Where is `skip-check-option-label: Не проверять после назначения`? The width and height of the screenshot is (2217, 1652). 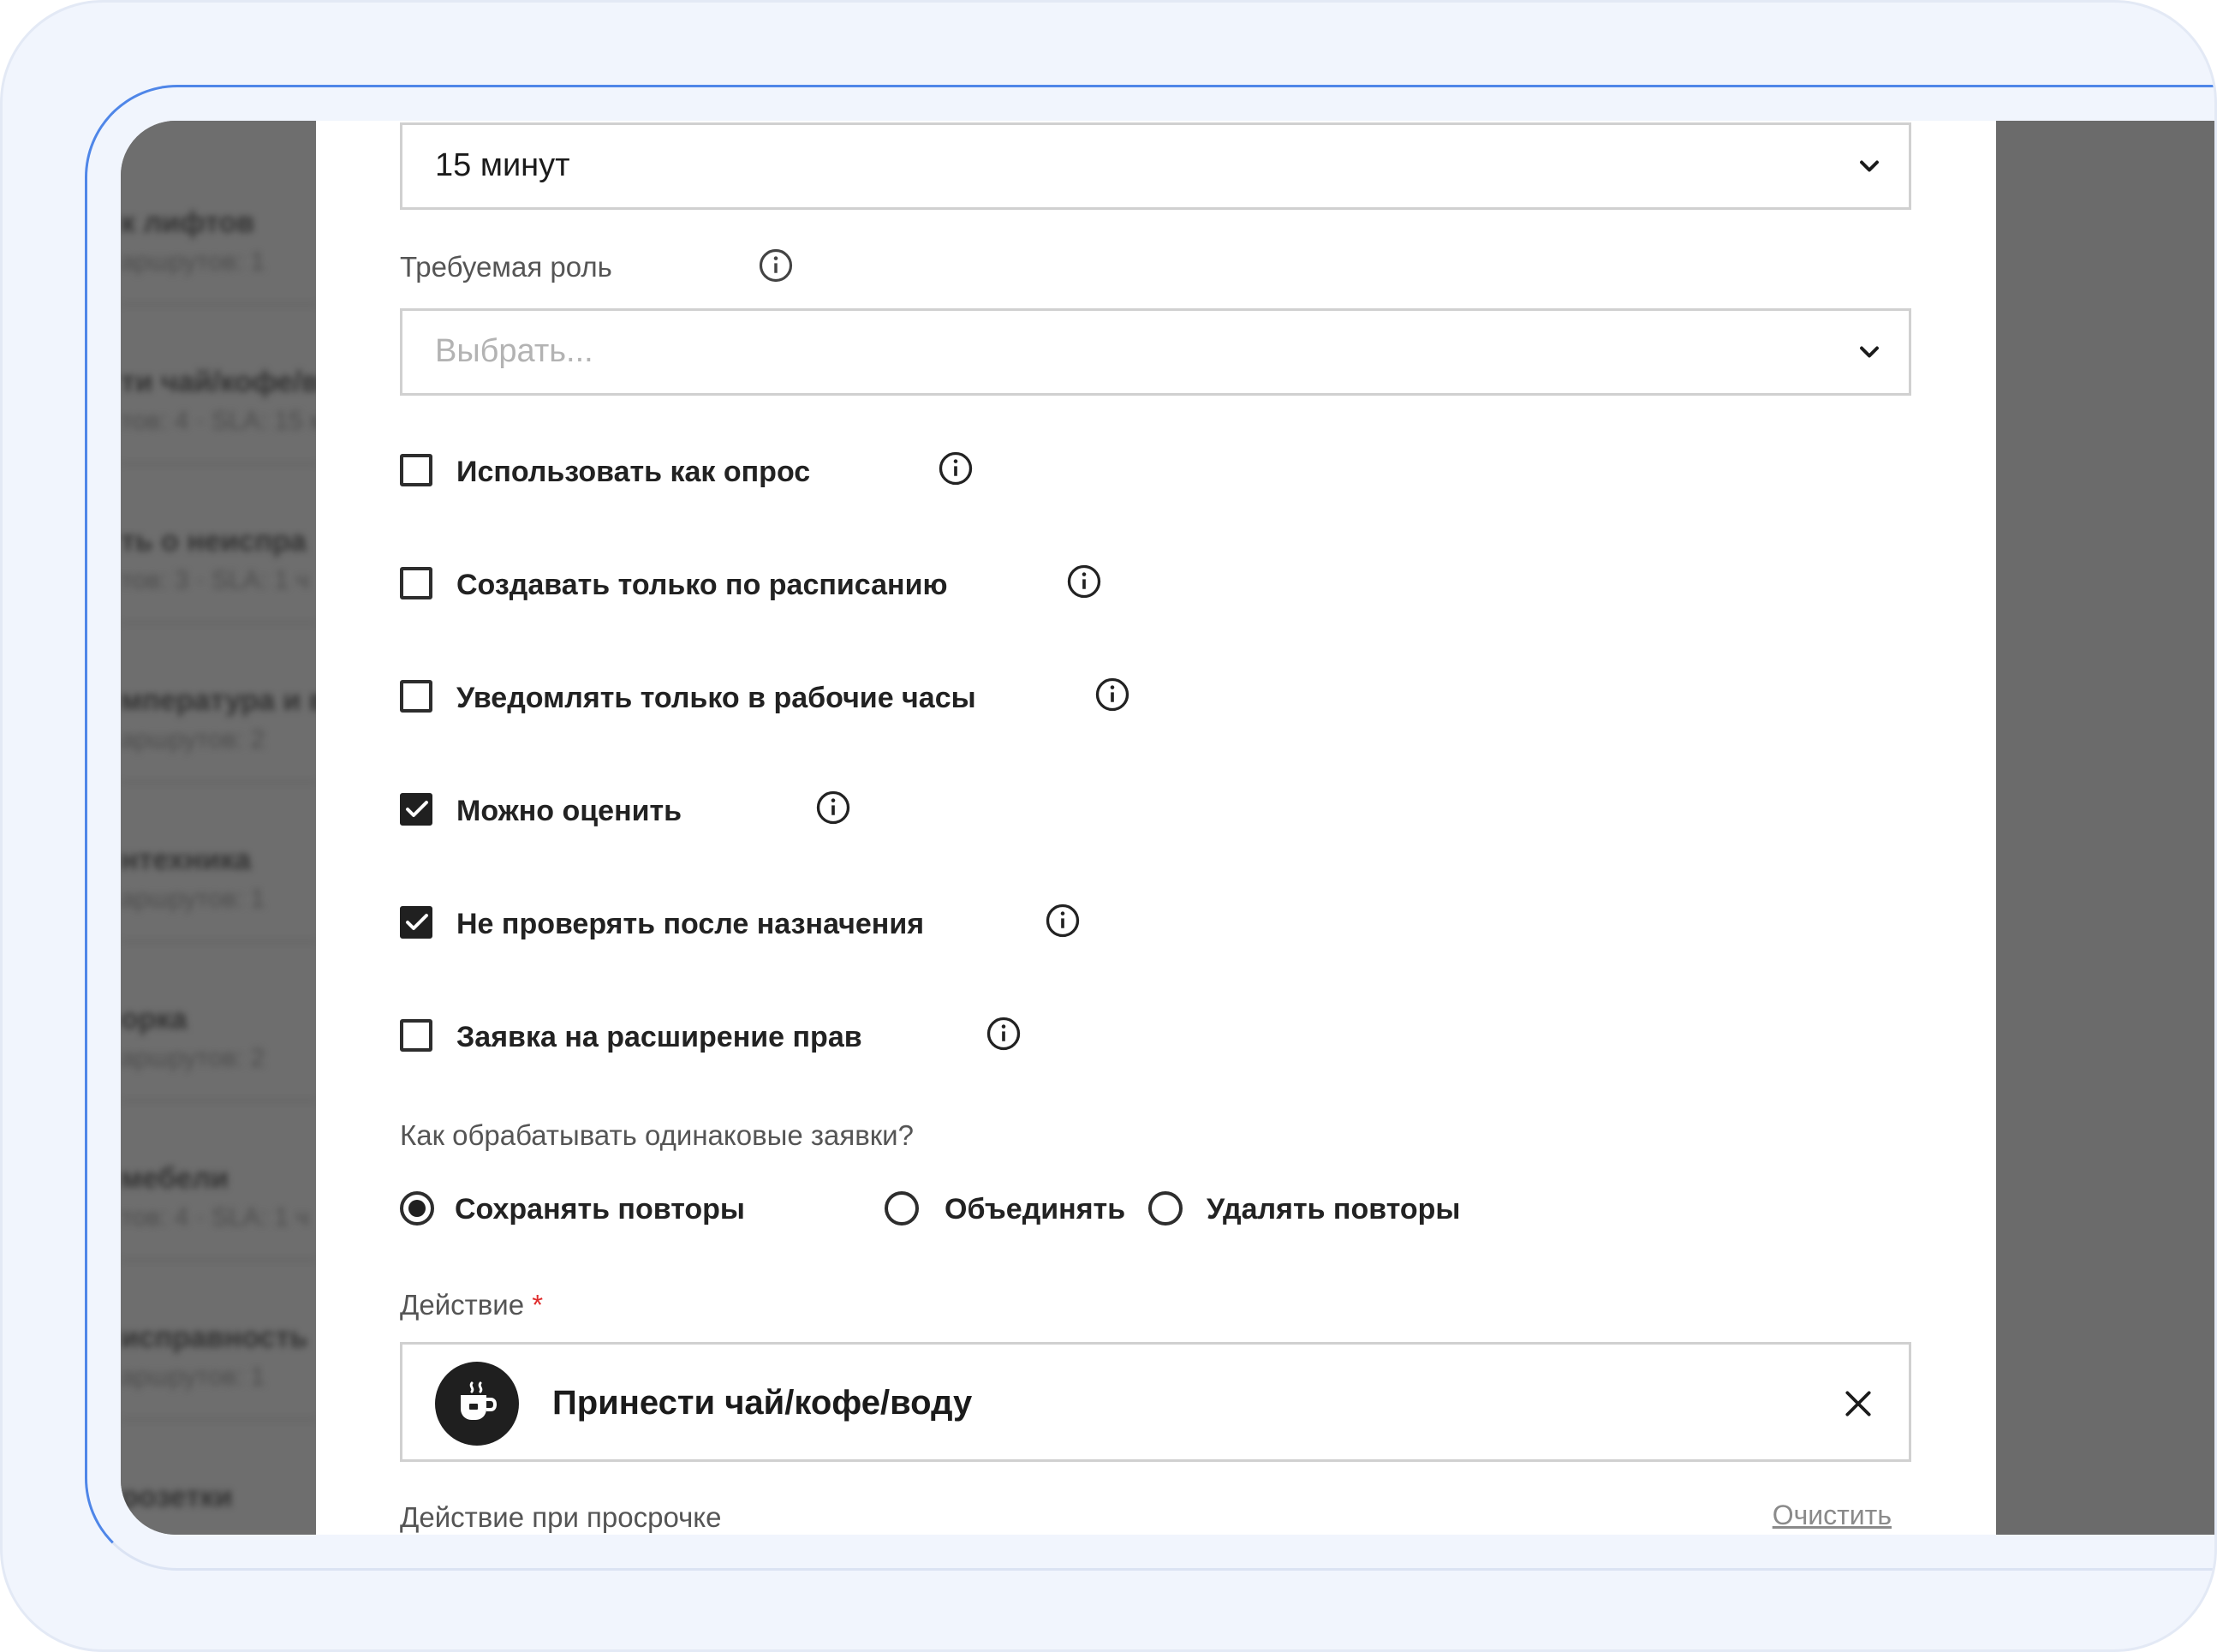
skip-check-option-label: Не проверять после назначения is located at coordinates (690, 924).